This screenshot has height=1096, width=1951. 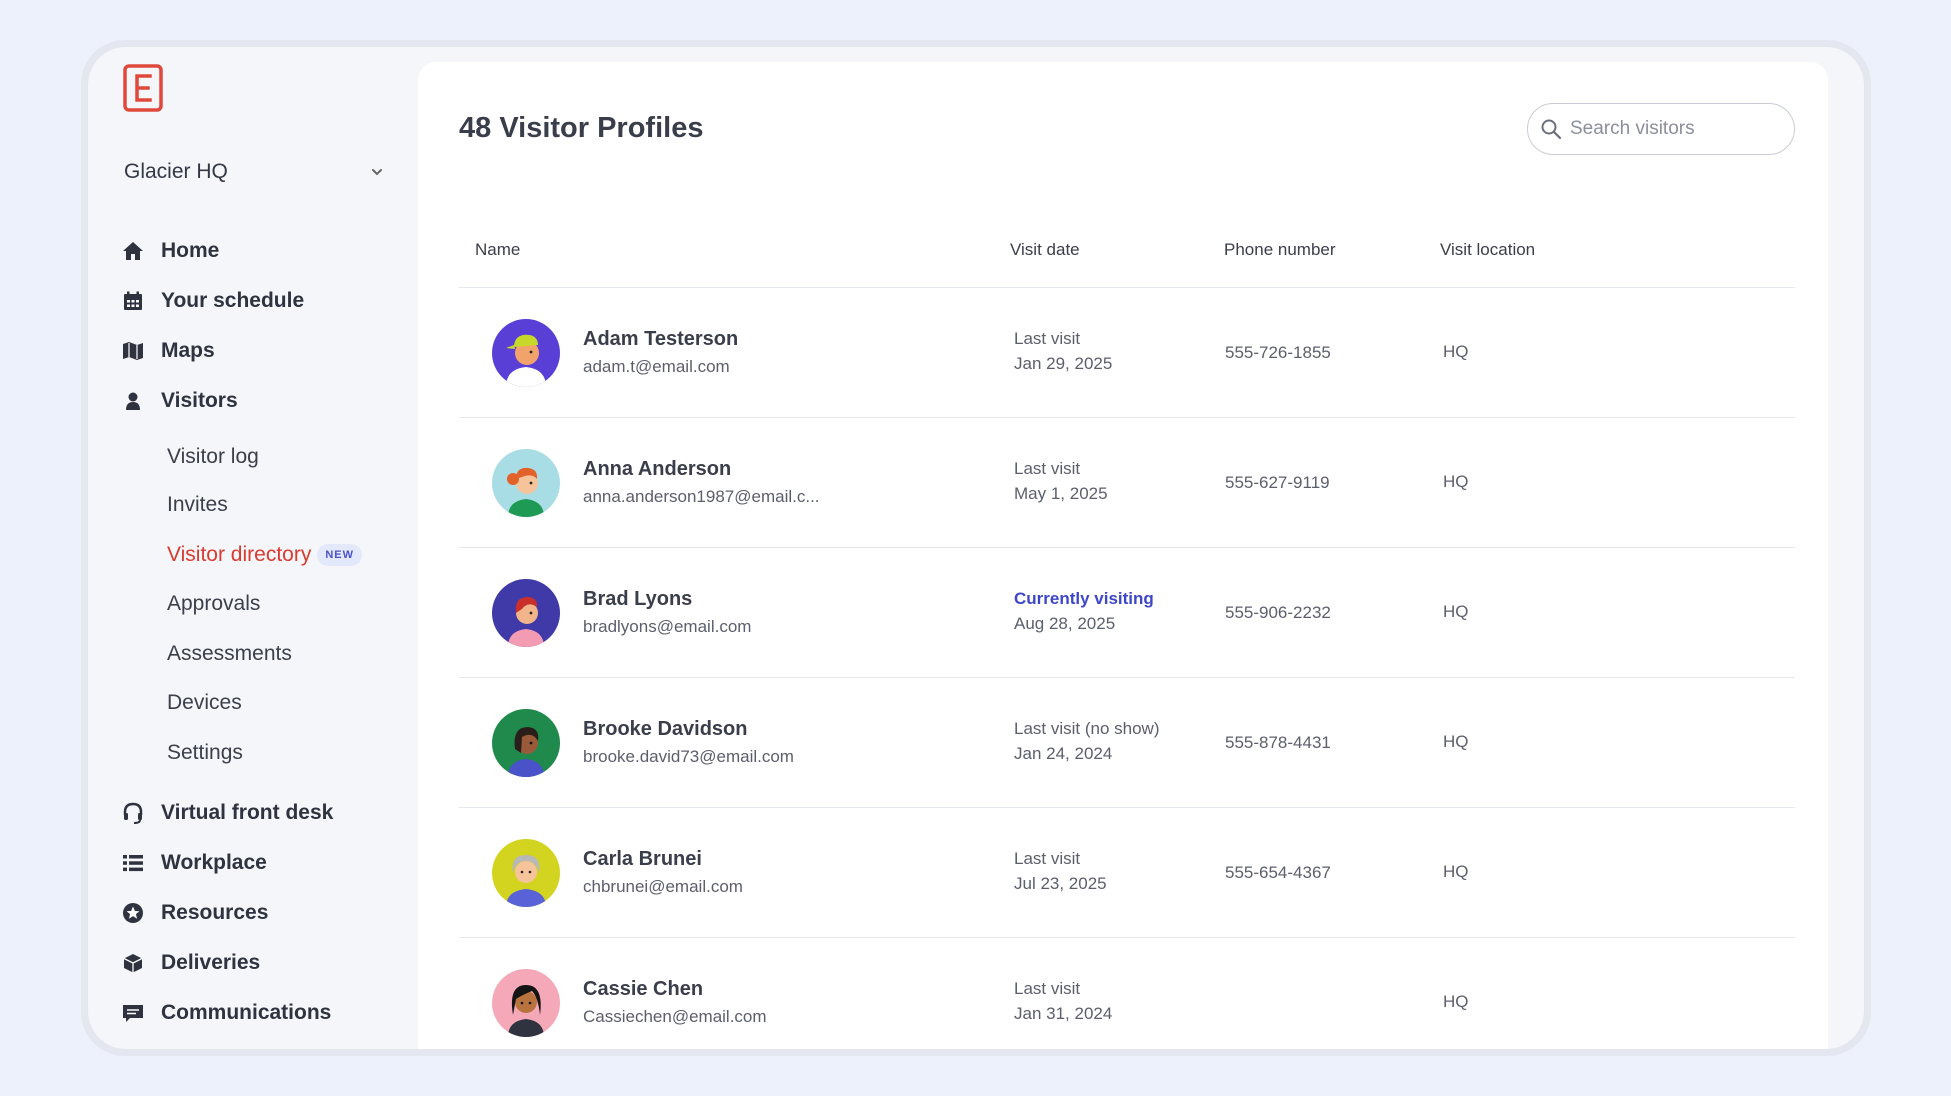 I want to click on nav-resources-label: Resources, so click(x=215, y=912).